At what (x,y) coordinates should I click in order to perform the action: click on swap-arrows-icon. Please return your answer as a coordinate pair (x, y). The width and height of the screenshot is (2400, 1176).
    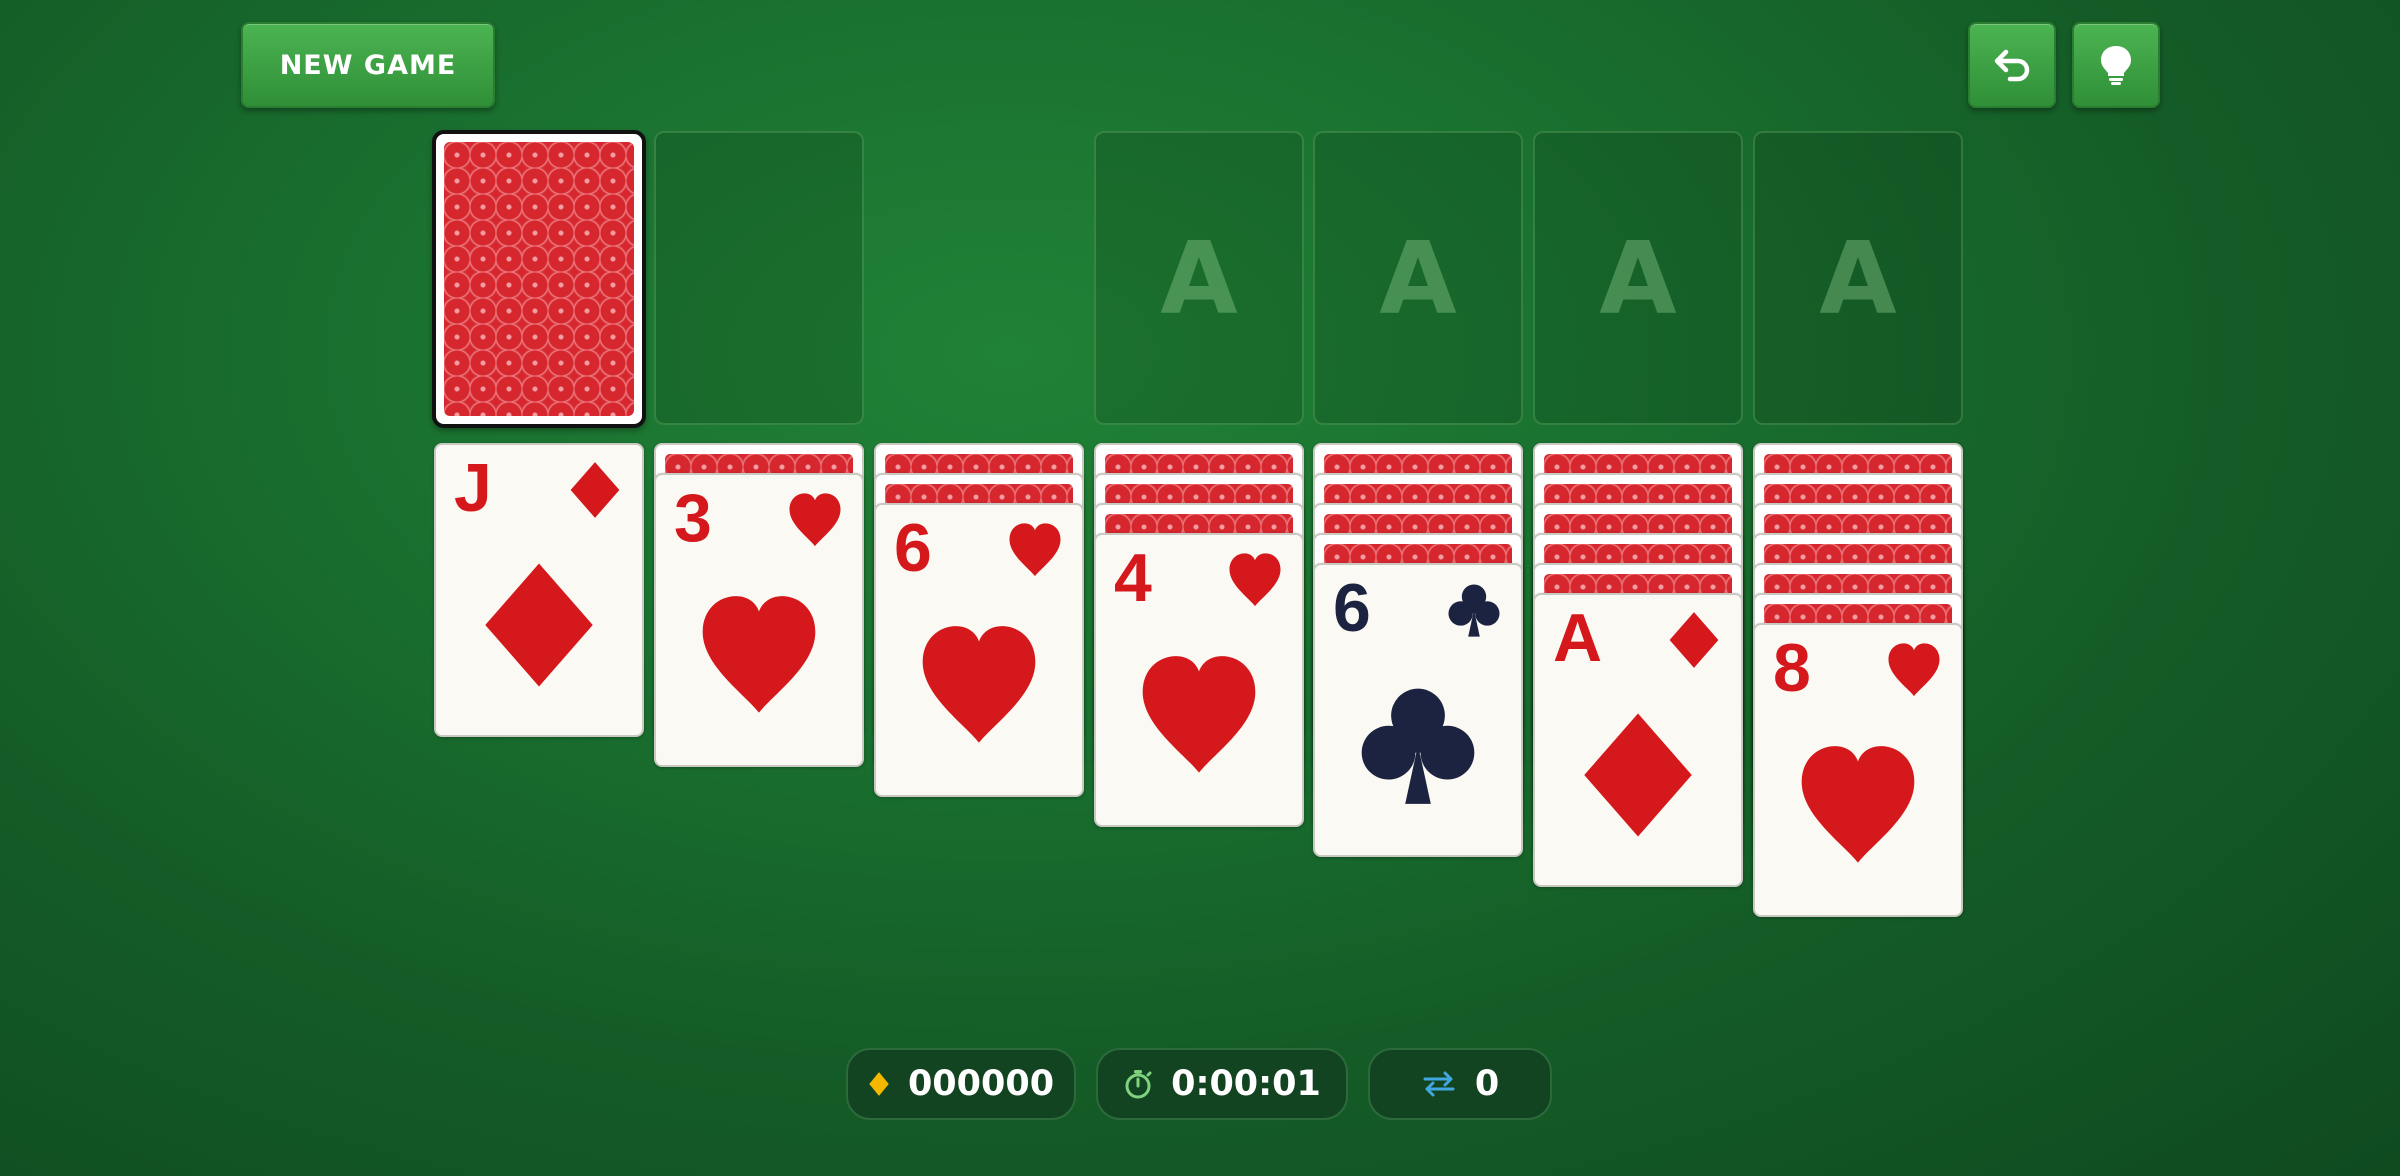
    Looking at the image, I should click on (1439, 1084).